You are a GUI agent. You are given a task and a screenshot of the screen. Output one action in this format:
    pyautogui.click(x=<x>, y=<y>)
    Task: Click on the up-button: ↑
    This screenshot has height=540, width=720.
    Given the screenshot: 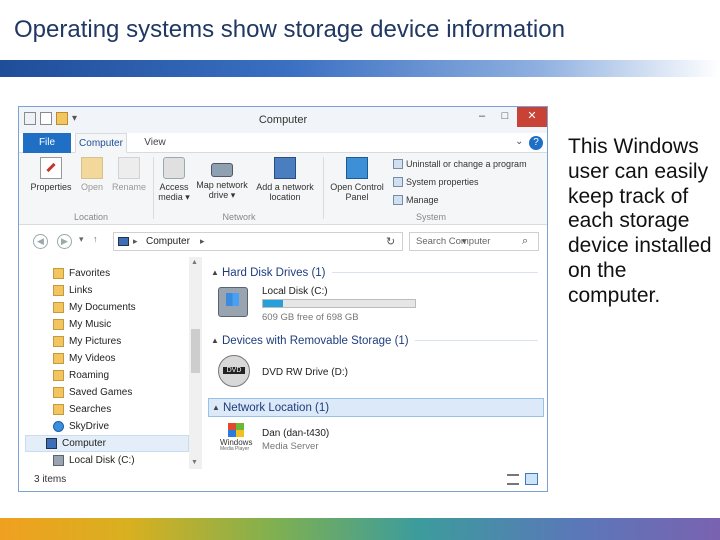 What is the action you would take?
    pyautogui.click(x=95, y=239)
    